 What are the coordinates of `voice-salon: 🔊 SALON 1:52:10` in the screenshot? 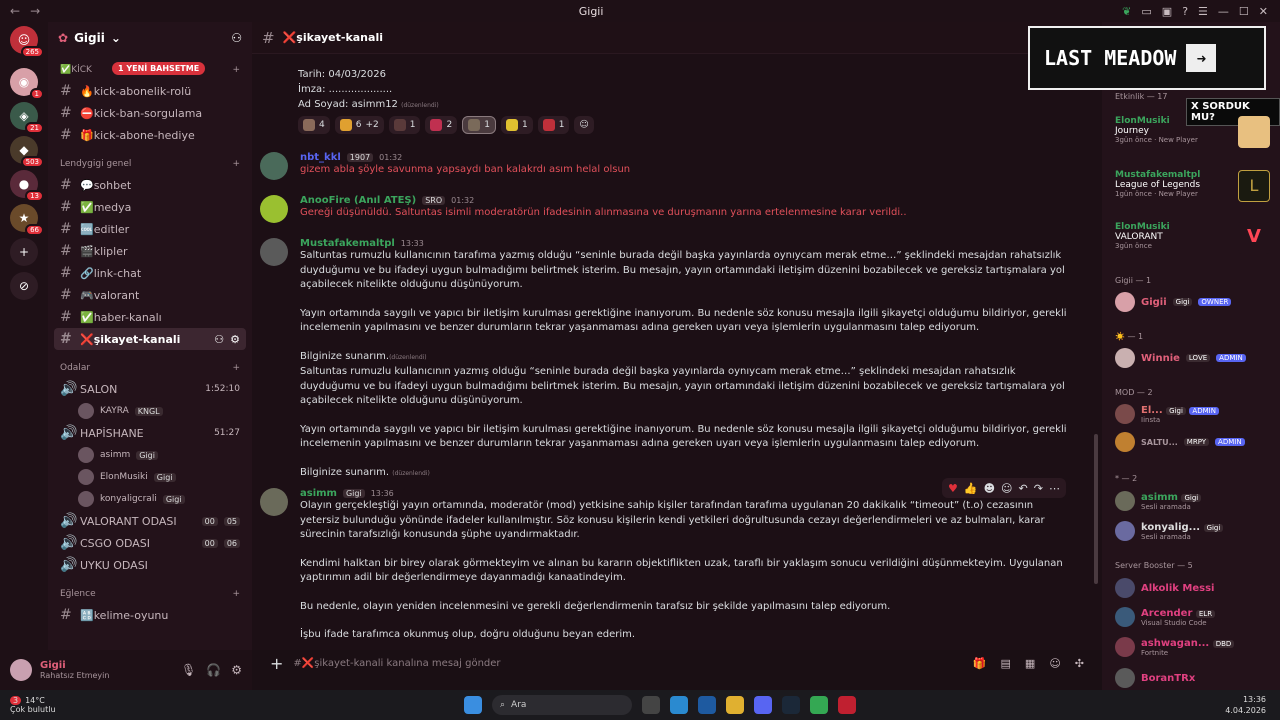 It's located at (150, 389).